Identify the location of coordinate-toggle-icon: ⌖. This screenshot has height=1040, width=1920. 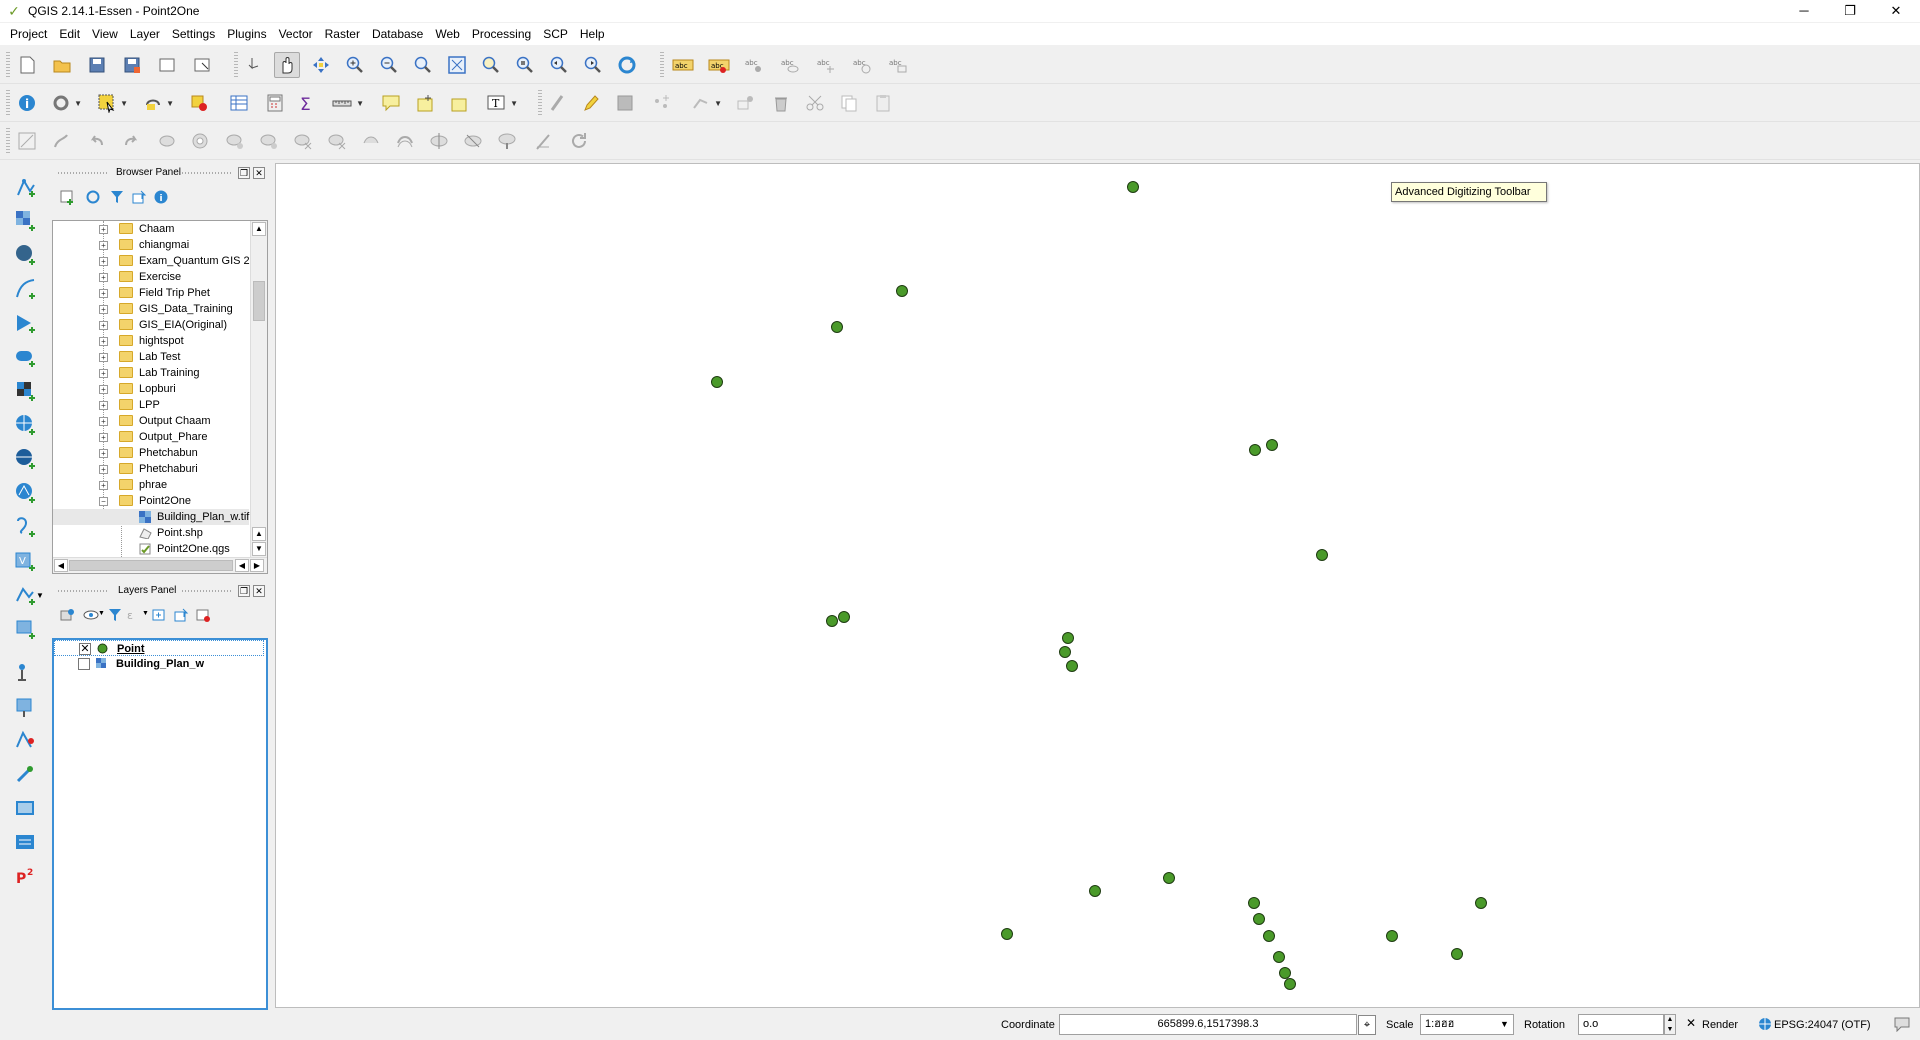
(1367, 1025).